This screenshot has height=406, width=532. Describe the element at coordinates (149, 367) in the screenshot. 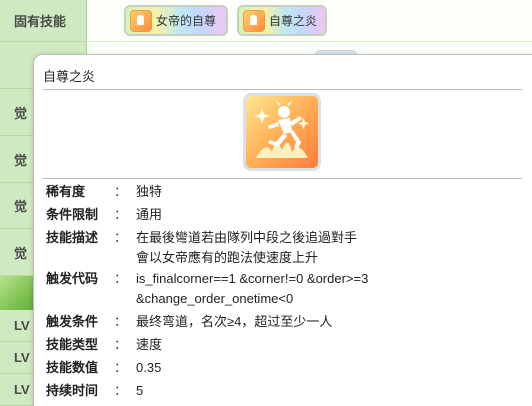

I see `field-value: 0.35` at that location.